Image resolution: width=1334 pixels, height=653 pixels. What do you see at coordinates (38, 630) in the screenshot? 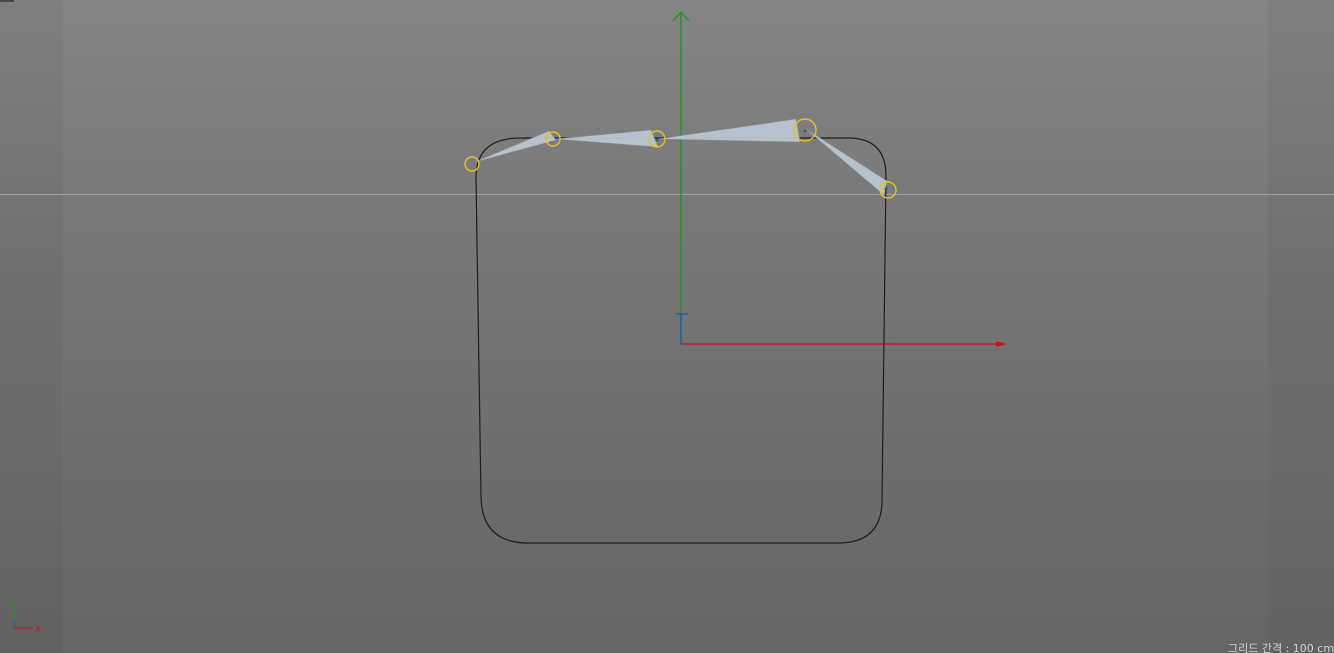
I see `mini-axis-x-label: X` at bounding box center [38, 630].